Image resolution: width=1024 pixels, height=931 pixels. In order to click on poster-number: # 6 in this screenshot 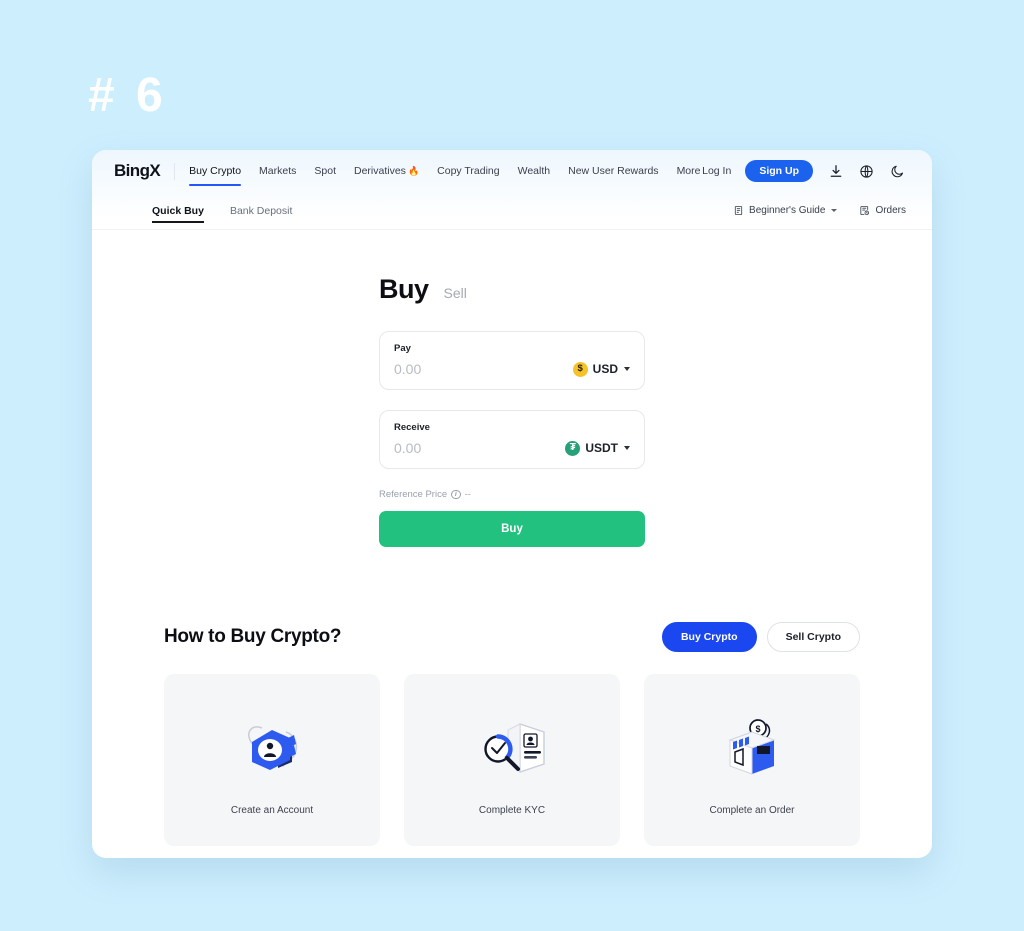, I will do `click(127, 95)`.